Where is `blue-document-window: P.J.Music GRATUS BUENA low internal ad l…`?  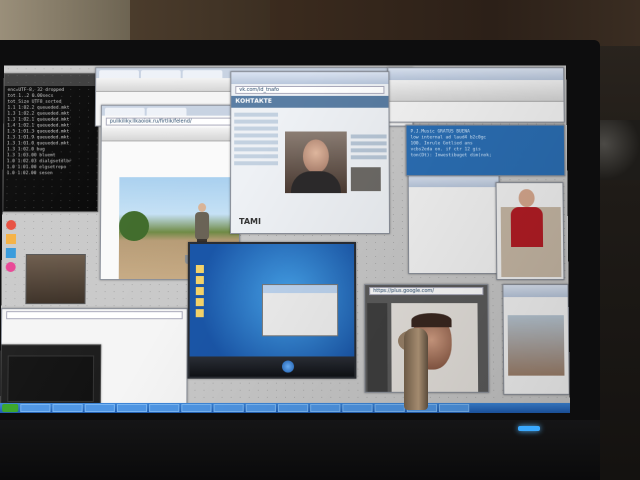
blue-document-window: P.J.Music GRATUS BUENA low internal ad l… is located at coordinates (485, 150).